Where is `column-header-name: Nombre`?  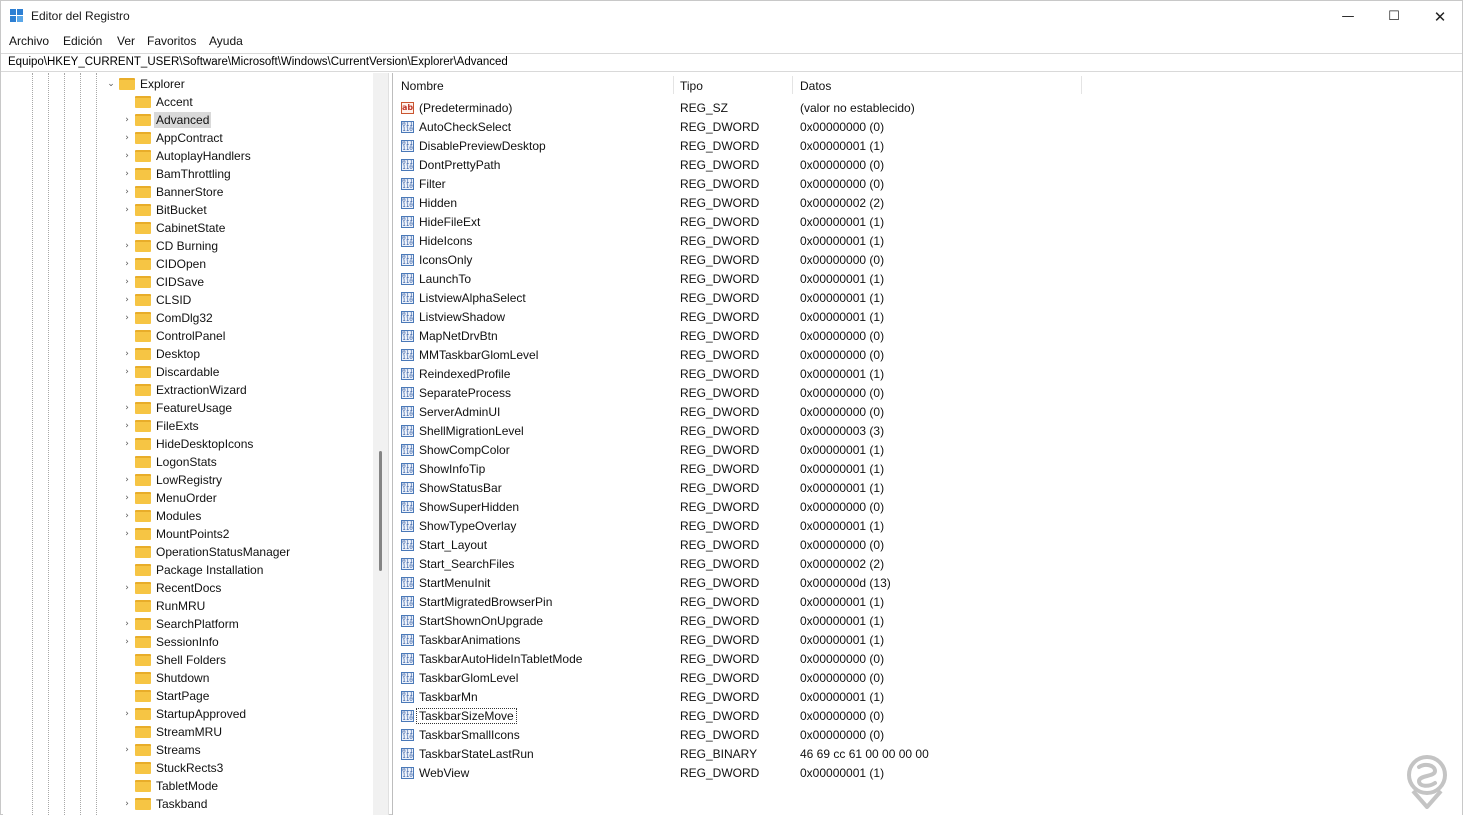
column-header-name: Nombre is located at coordinates (422, 86).